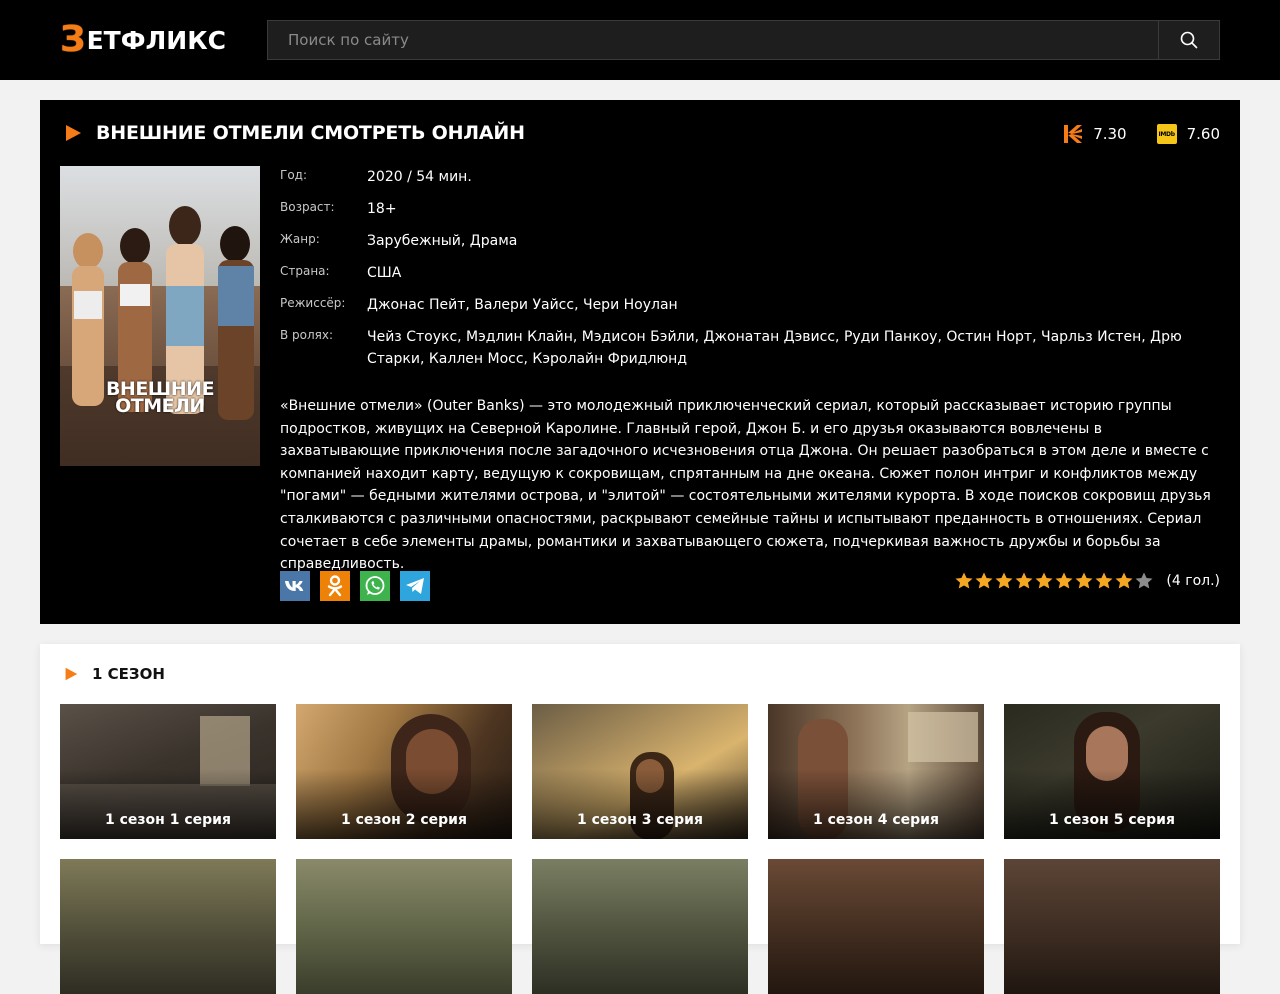 The width and height of the screenshot is (1280, 994). What do you see at coordinates (1166, 134) in the screenshot?
I see `imdb-icon: IMDb` at bounding box center [1166, 134].